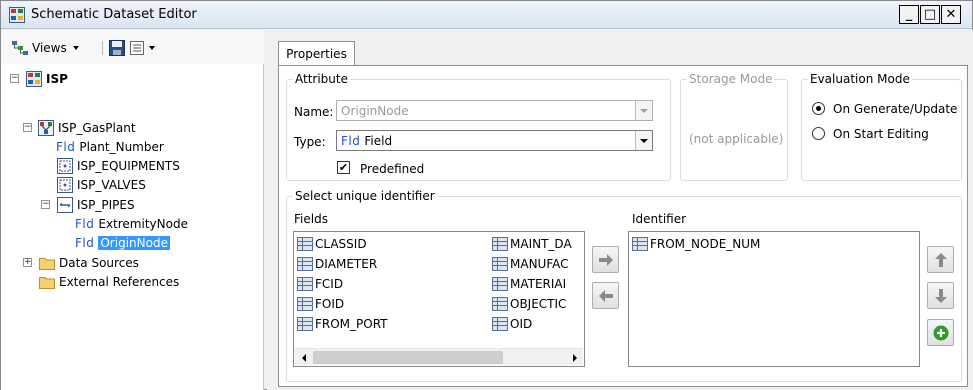 Image resolution: width=973 pixels, height=390 pixels. Describe the element at coordinates (392, 324) in the screenshot. I see `list-item: FROM_PORT` at that location.